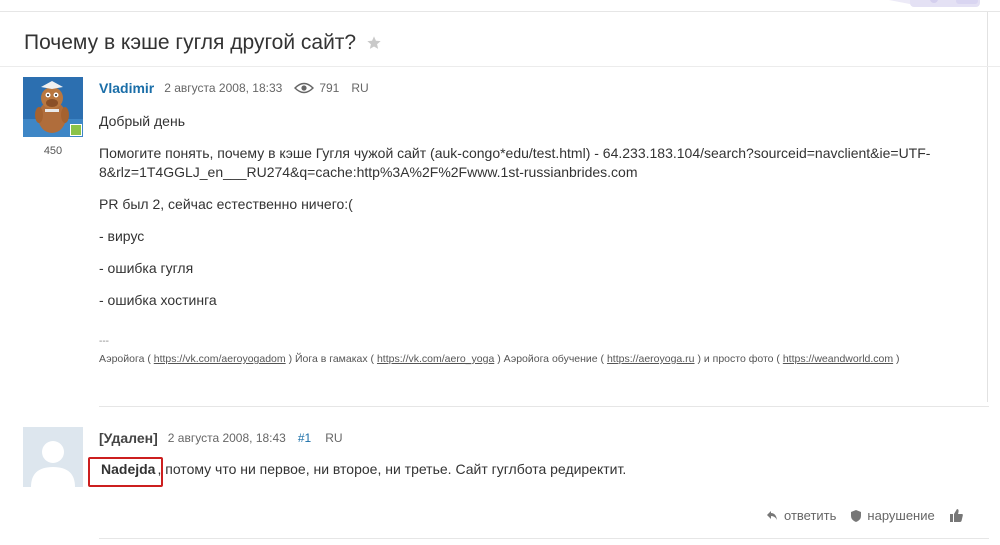 This screenshot has height=545, width=1000. Describe the element at coordinates (435, 359) in the screenshot. I see `signature-link: https://vk.com/aero_yoga` at that location.